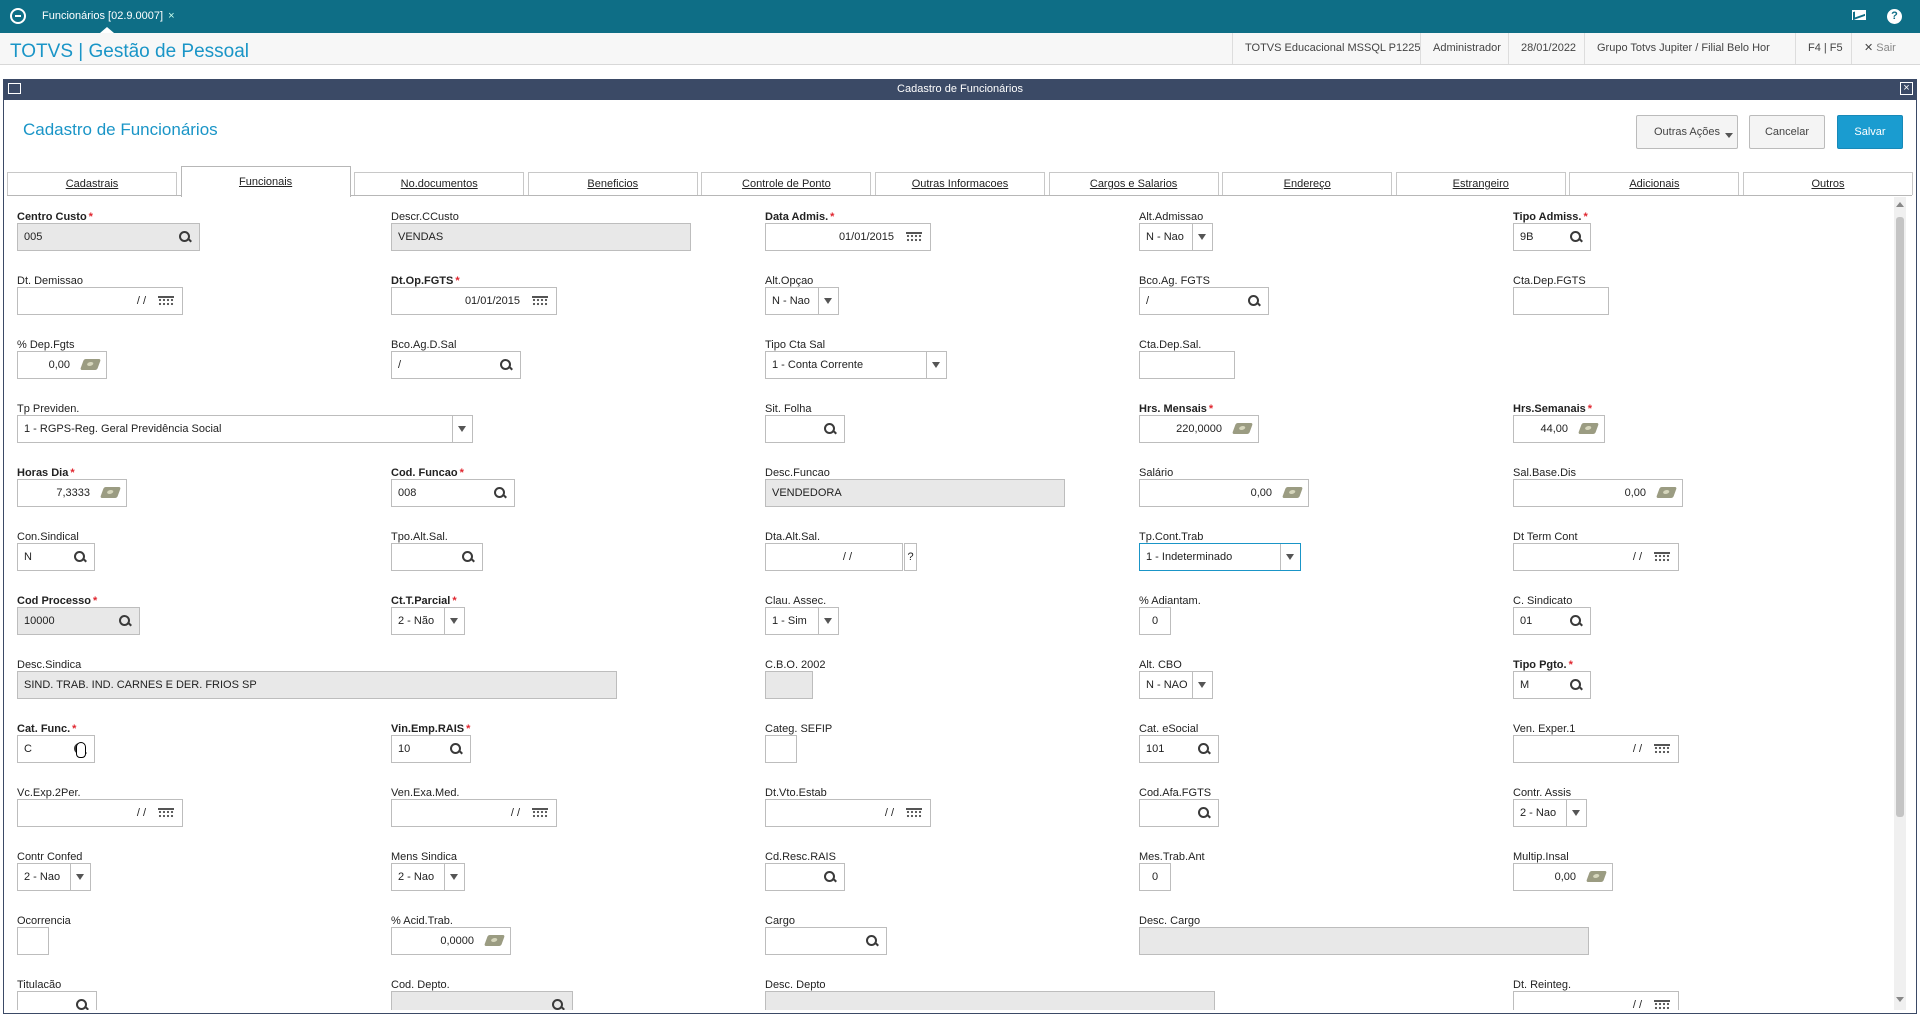  What do you see at coordinates (92, 183) in the screenshot?
I see `tab-cadastrais: Cadastrais` at bounding box center [92, 183].